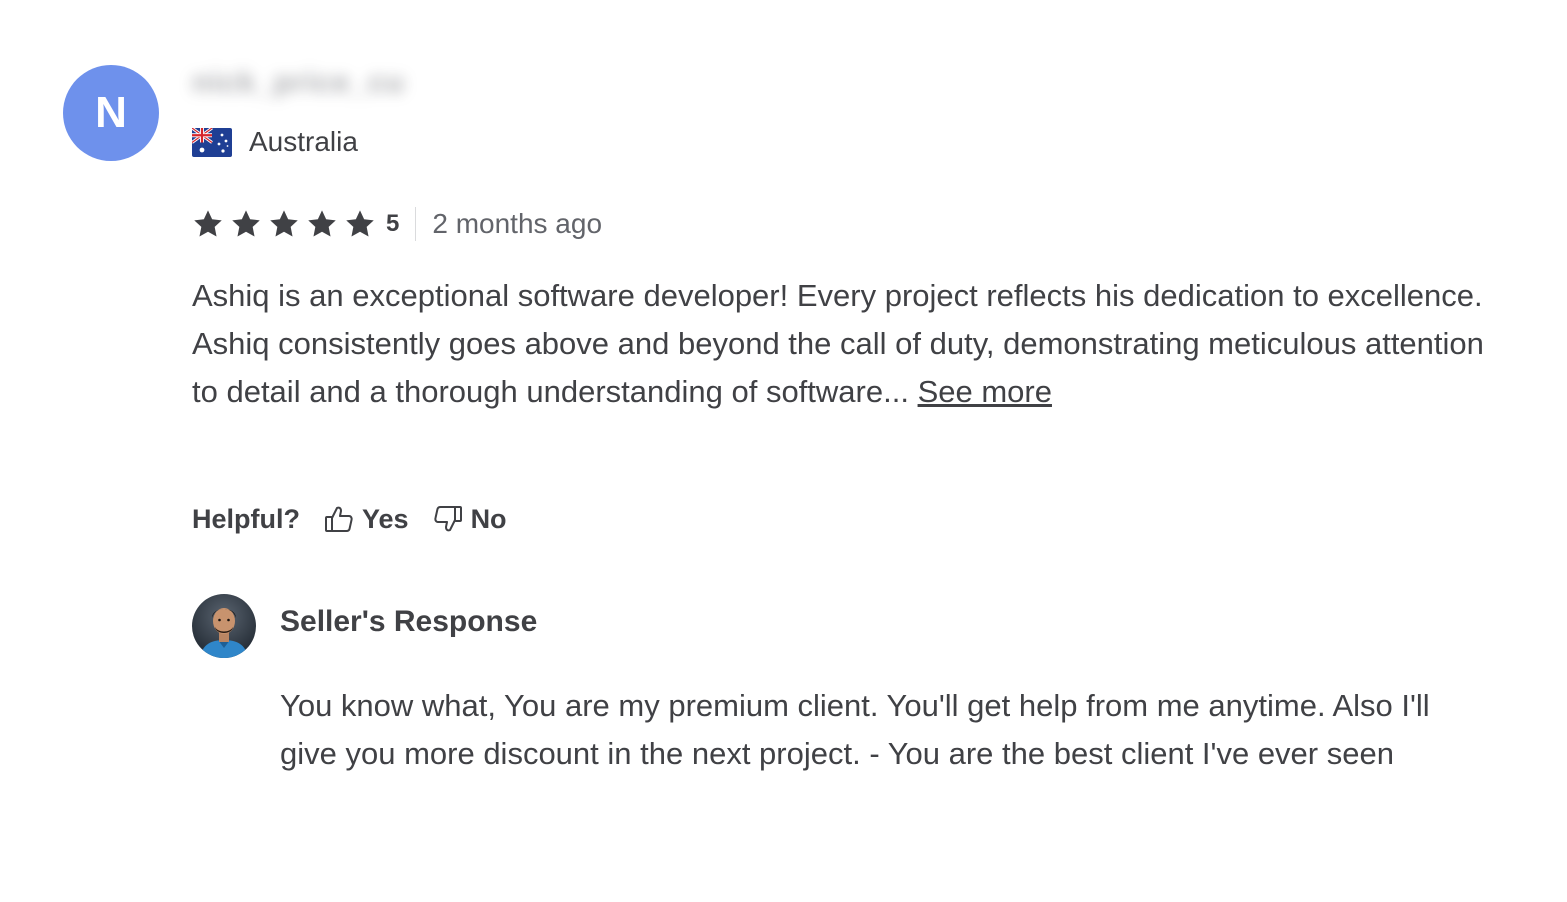 The width and height of the screenshot is (1567, 902). What do you see at coordinates (409, 621) in the screenshot?
I see `seller-response-title: Seller's Response` at bounding box center [409, 621].